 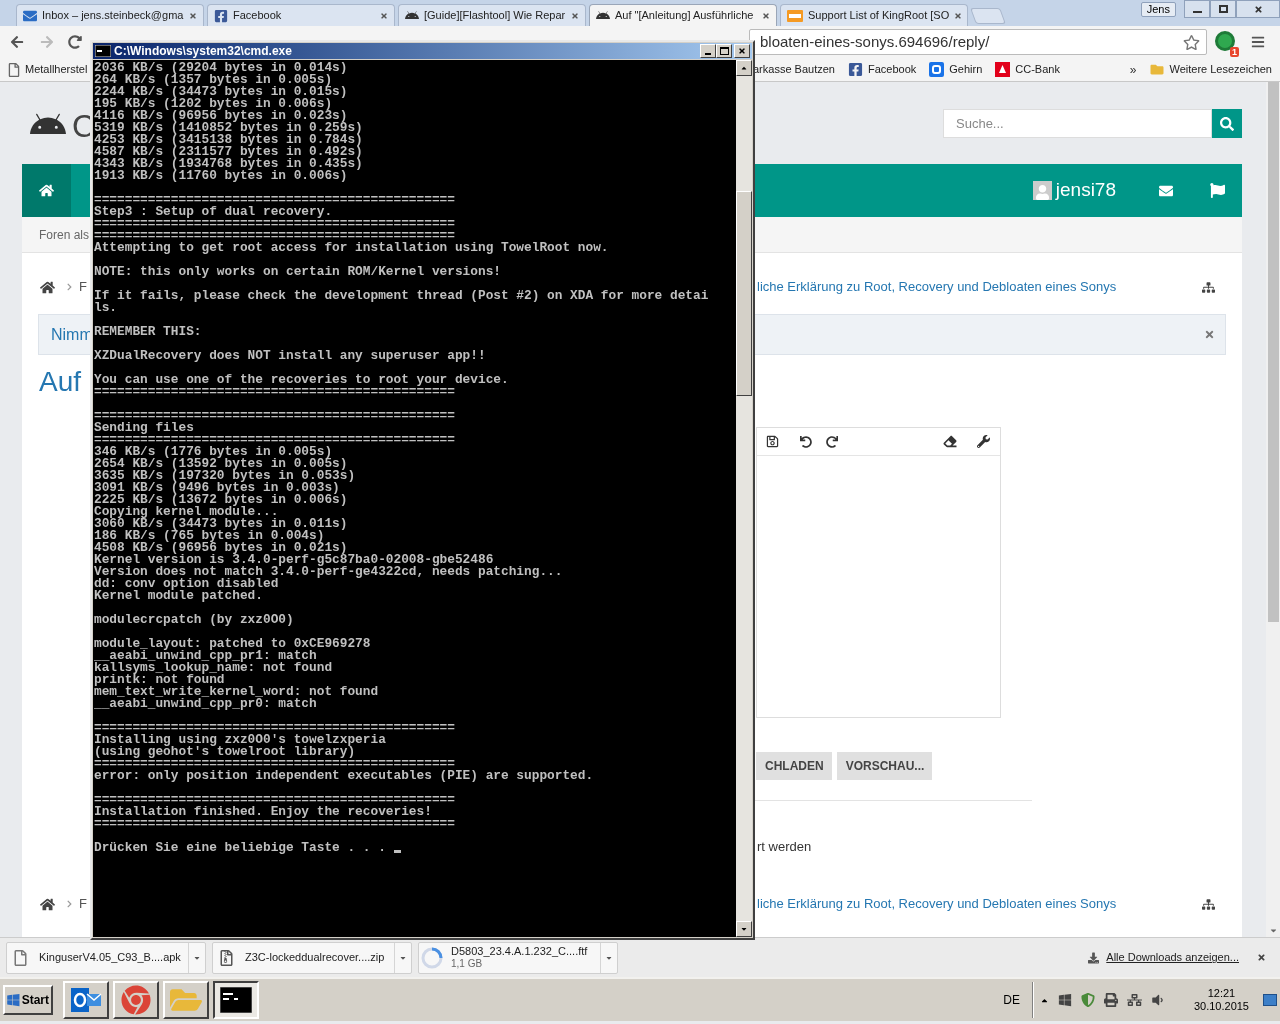 I want to click on windows-logo-icon, so click(x=13, y=1000).